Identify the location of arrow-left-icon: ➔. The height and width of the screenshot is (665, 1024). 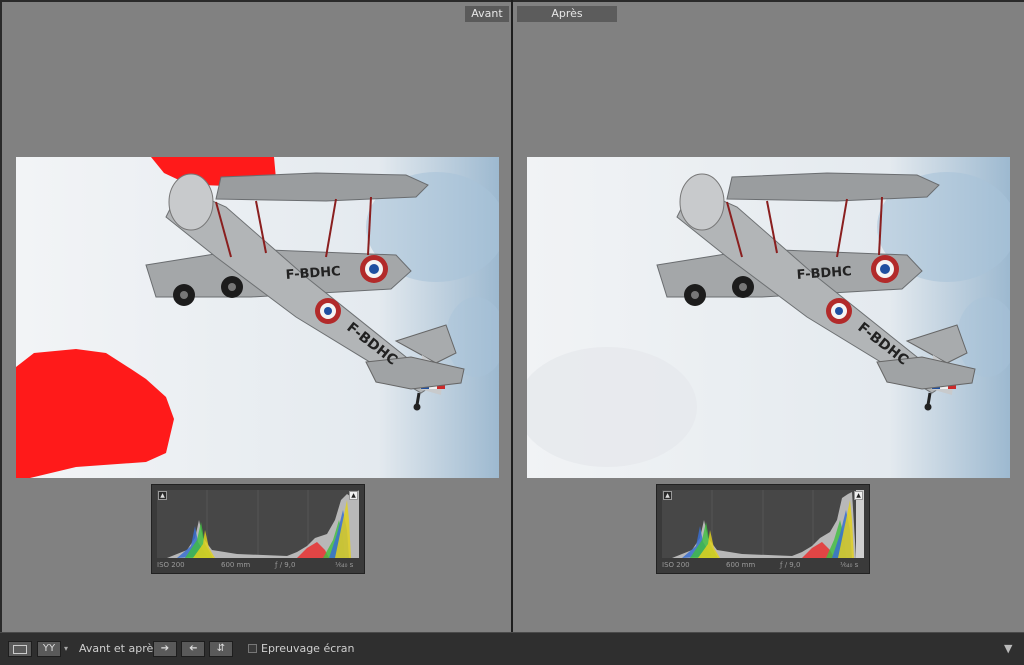
(193, 648).